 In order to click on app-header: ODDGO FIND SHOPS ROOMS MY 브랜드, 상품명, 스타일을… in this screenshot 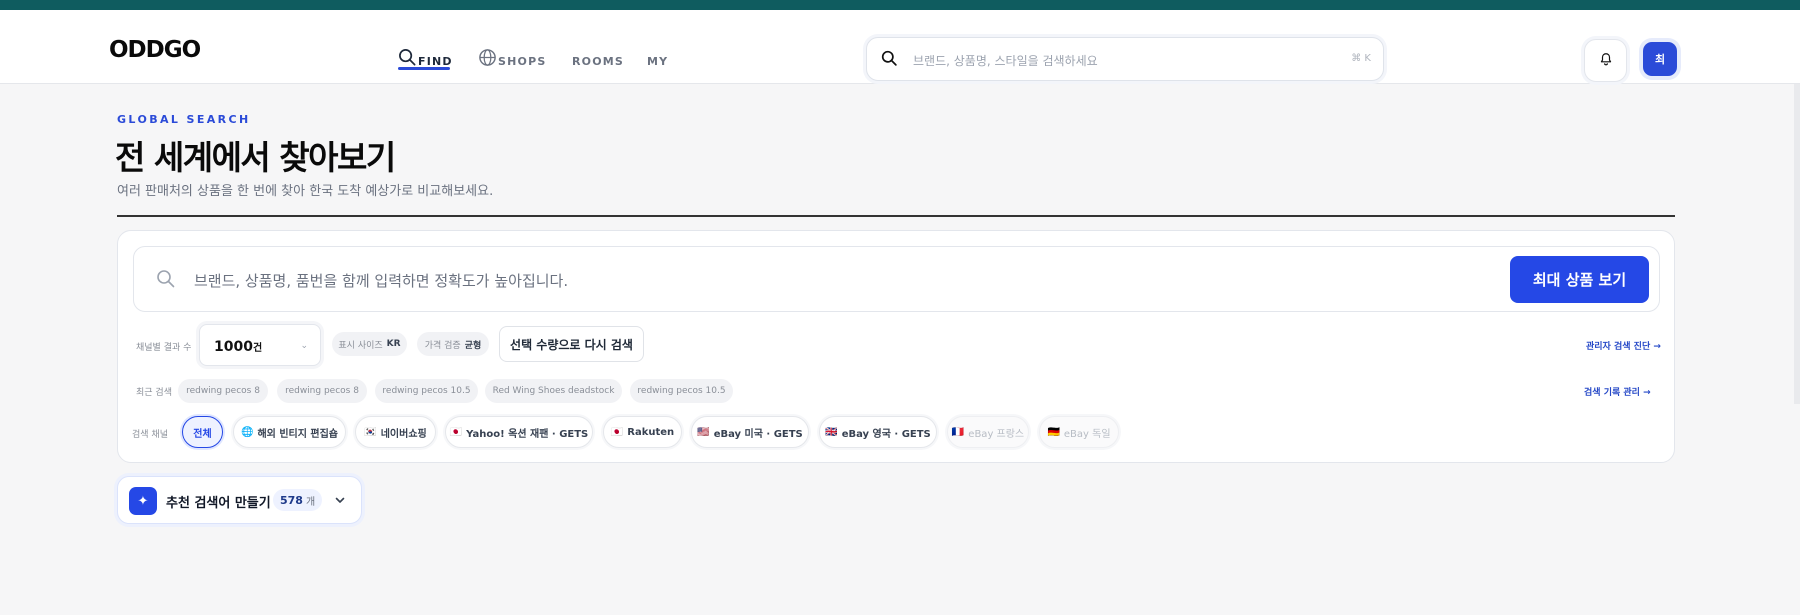, I will do `click(900, 47)`.